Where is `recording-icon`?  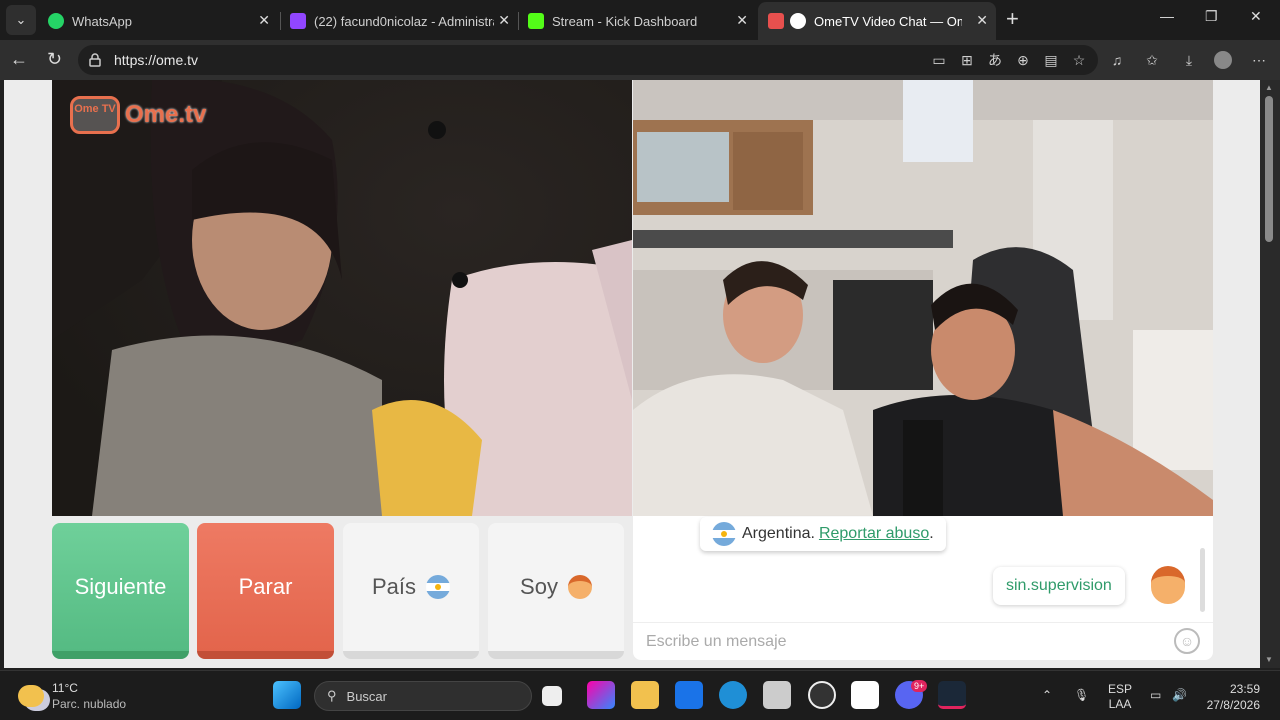
recording-icon is located at coordinates (798, 21).